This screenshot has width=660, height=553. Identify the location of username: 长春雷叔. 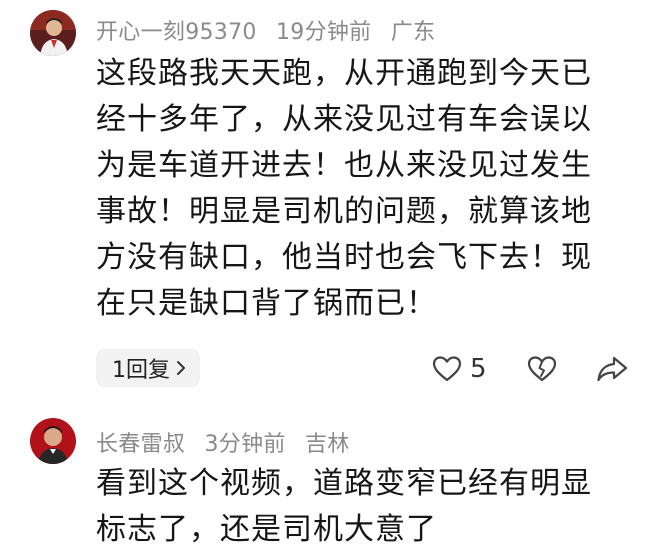
(140, 444).